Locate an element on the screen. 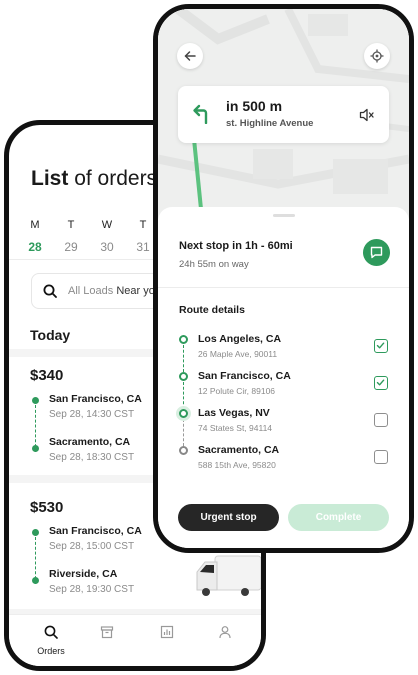 Image resolution: width=418 pixels, height=675 pixels. dropoff-time: Sep 28, 19:30 CST is located at coordinates (92, 589).